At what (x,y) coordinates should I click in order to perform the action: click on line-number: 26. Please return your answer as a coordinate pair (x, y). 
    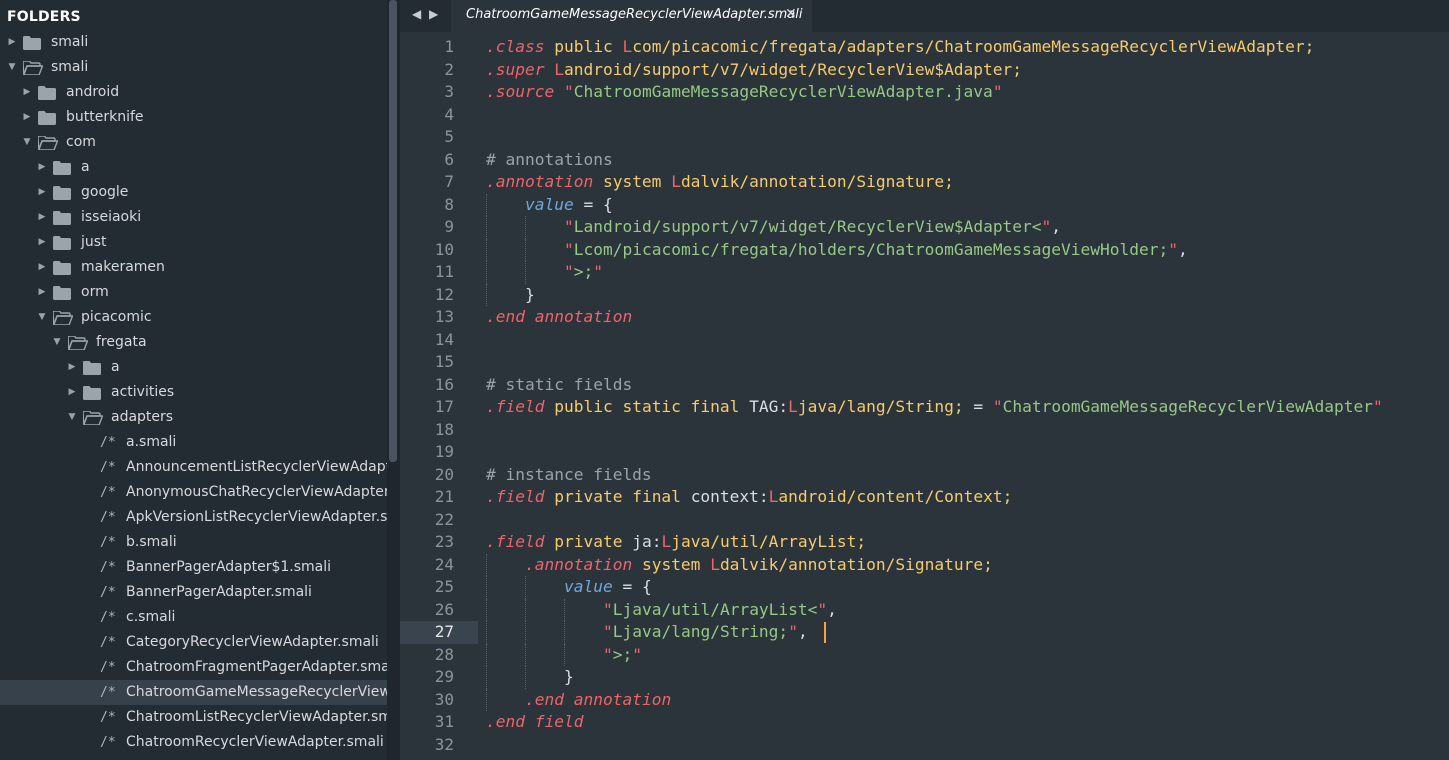
    Looking at the image, I should click on (444, 609).